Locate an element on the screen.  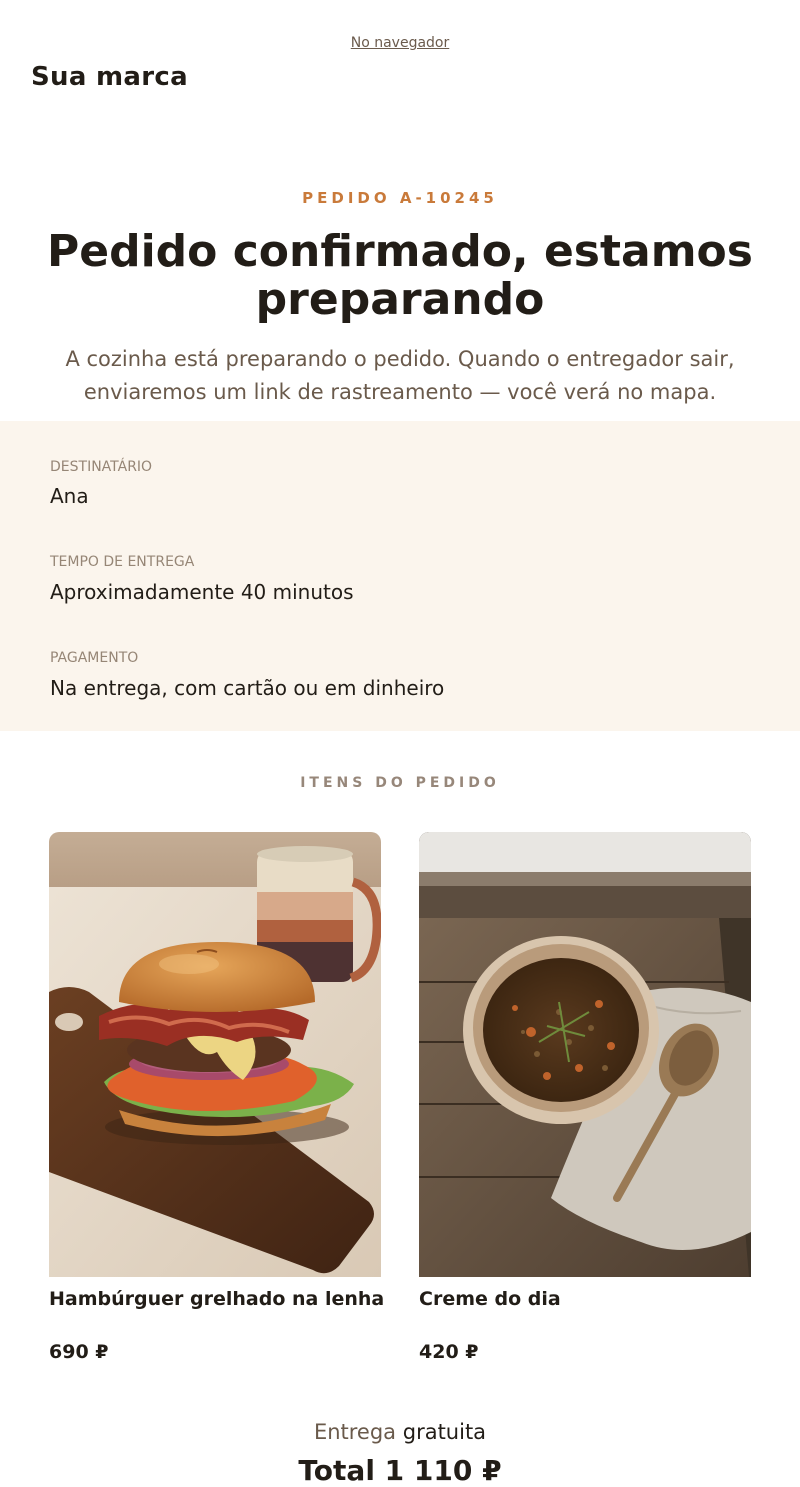
order-number-label: PEDIDO A-10245 is located at coordinates (400, 198).